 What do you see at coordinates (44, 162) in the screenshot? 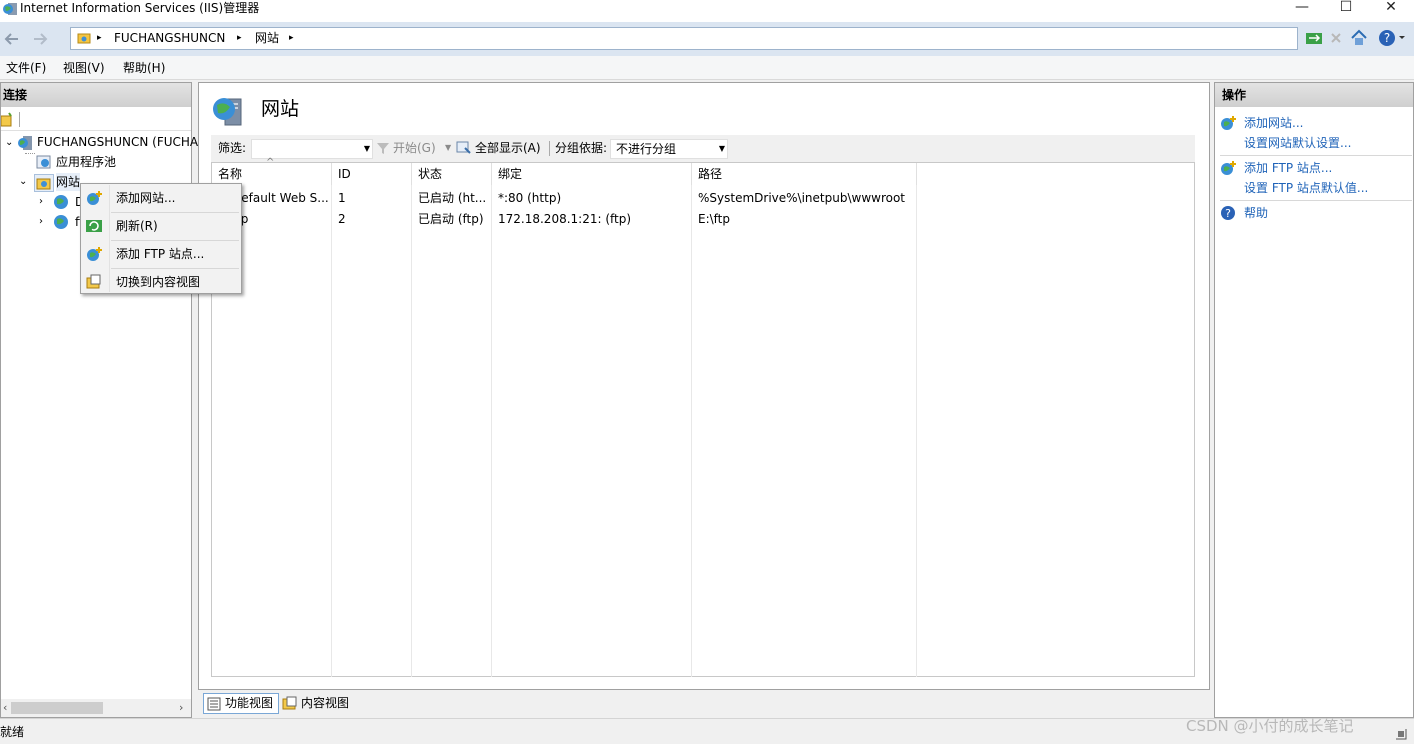
I see `app-pool-icon` at bounding box center [44, 162].